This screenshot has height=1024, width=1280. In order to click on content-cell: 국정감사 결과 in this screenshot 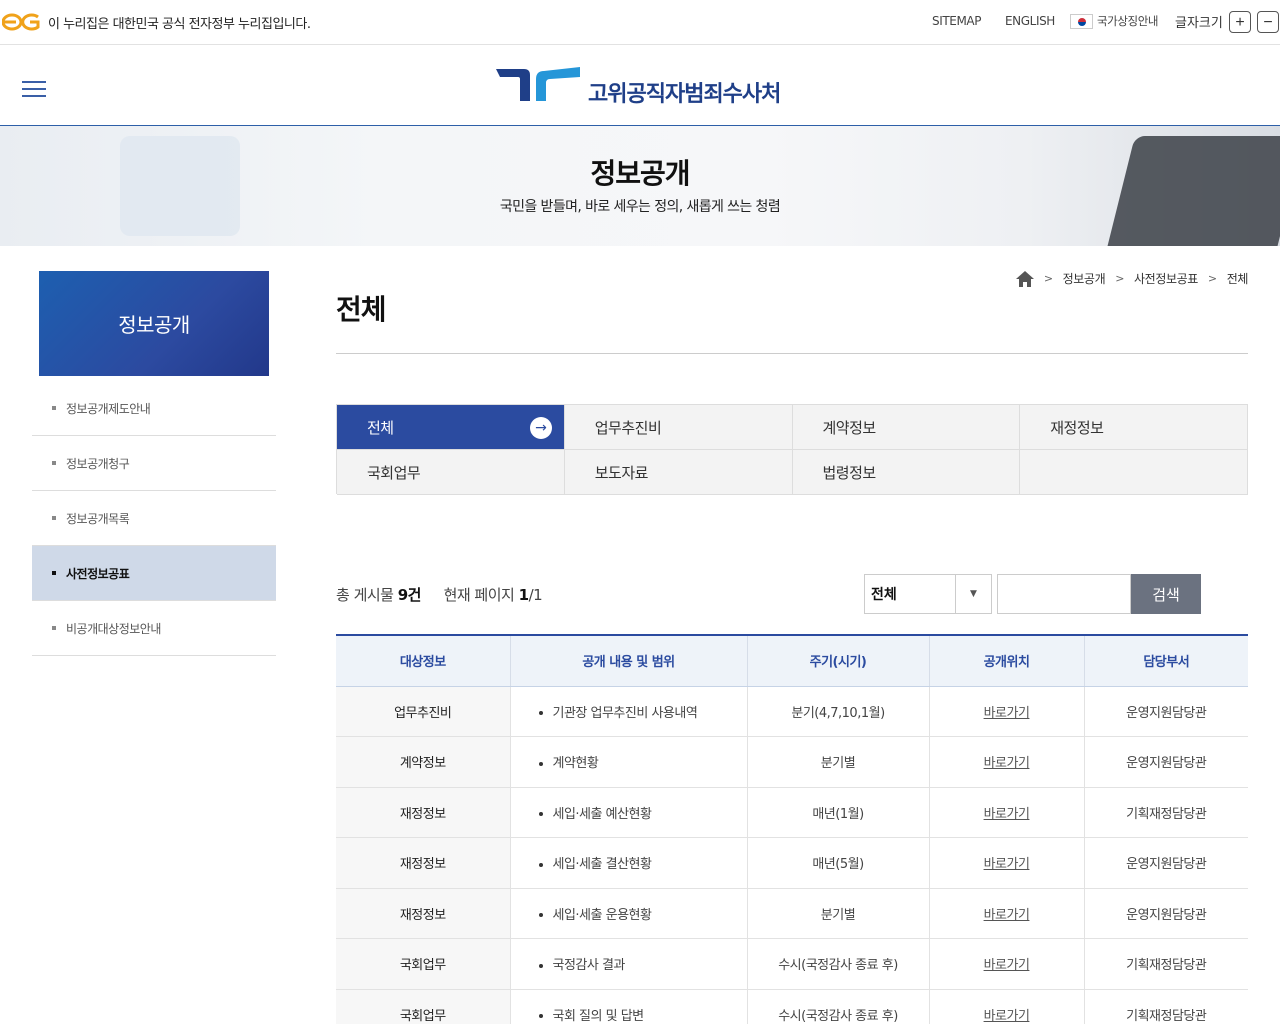, I will do `click(629, 964)`.